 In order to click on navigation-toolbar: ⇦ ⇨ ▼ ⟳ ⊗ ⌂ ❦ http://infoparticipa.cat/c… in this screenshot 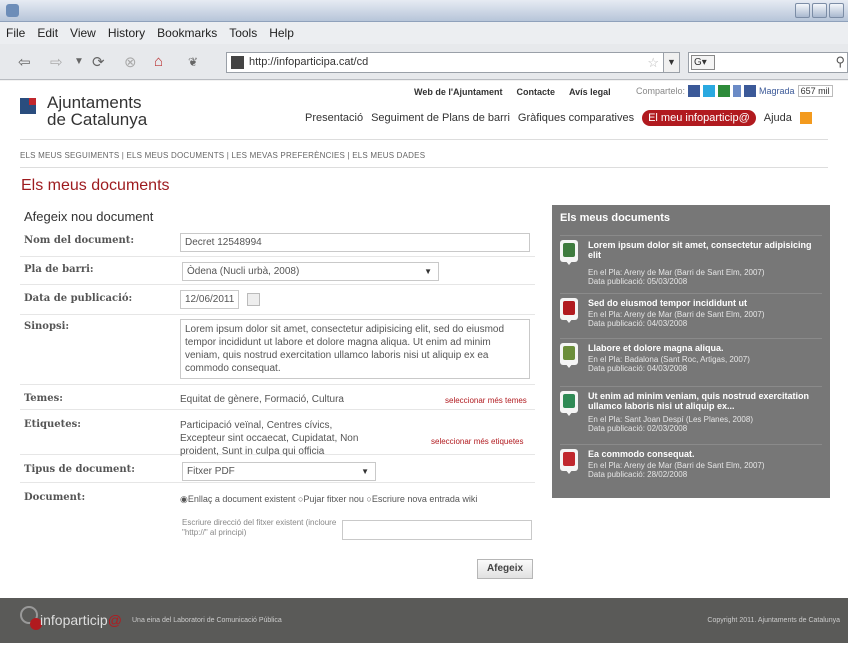, I will do `click(424, 62)`.